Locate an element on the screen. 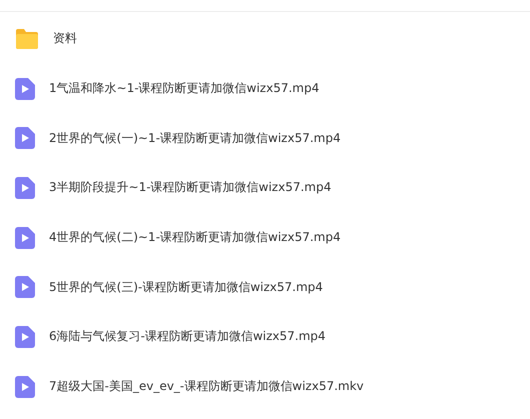 The image size is (530, 419). file-row: 2世界的气候(一)~1-课程防断更请加微信wizx57.mp4 is located at coordinates (265, 138).